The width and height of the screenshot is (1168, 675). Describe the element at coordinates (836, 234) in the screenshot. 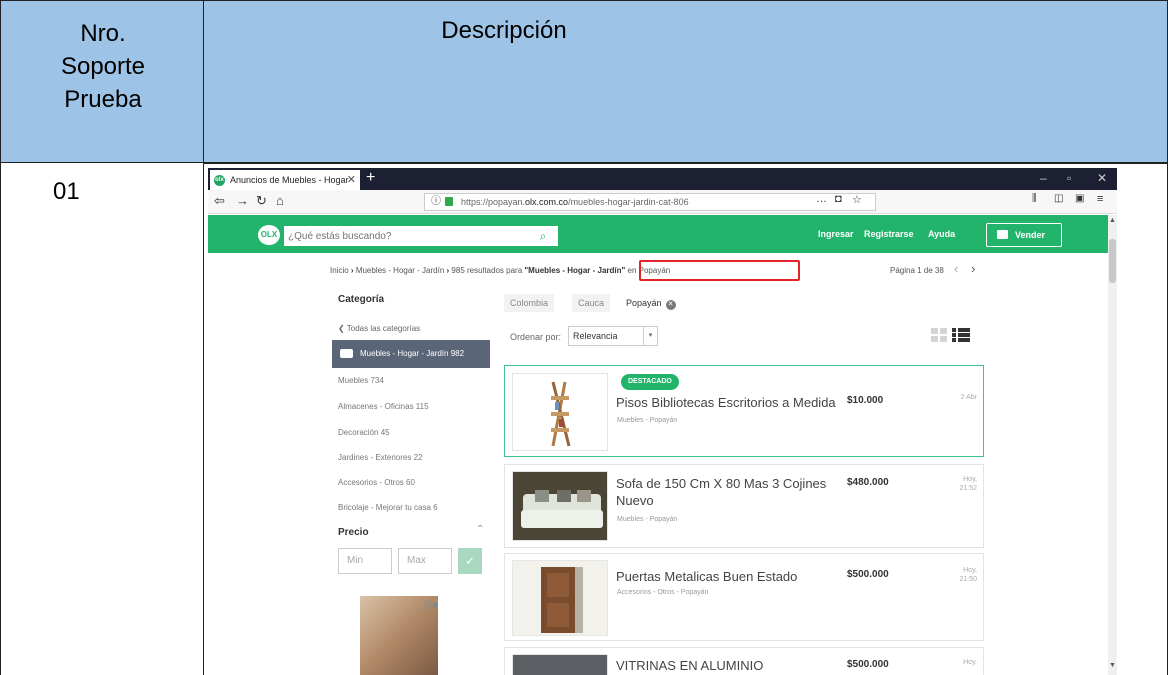

I see `login-link: Ingresar` at that location.